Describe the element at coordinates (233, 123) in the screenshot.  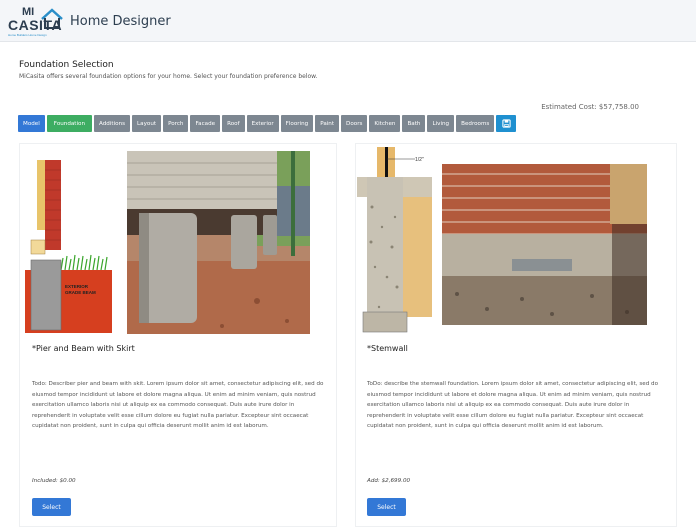
I see `tab-roof: Roof` at that location.